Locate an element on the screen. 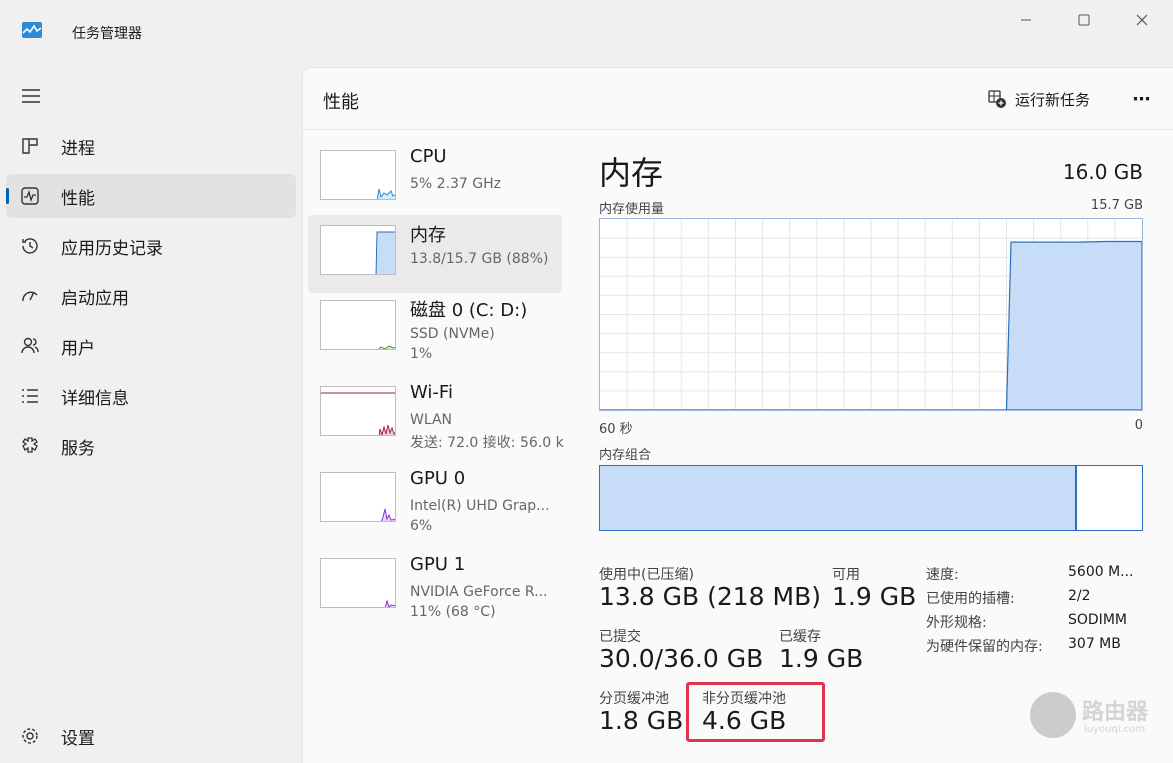 The height and width of the screenshot is (763, 1173). highlight-box is located at coordinates (755, 712).